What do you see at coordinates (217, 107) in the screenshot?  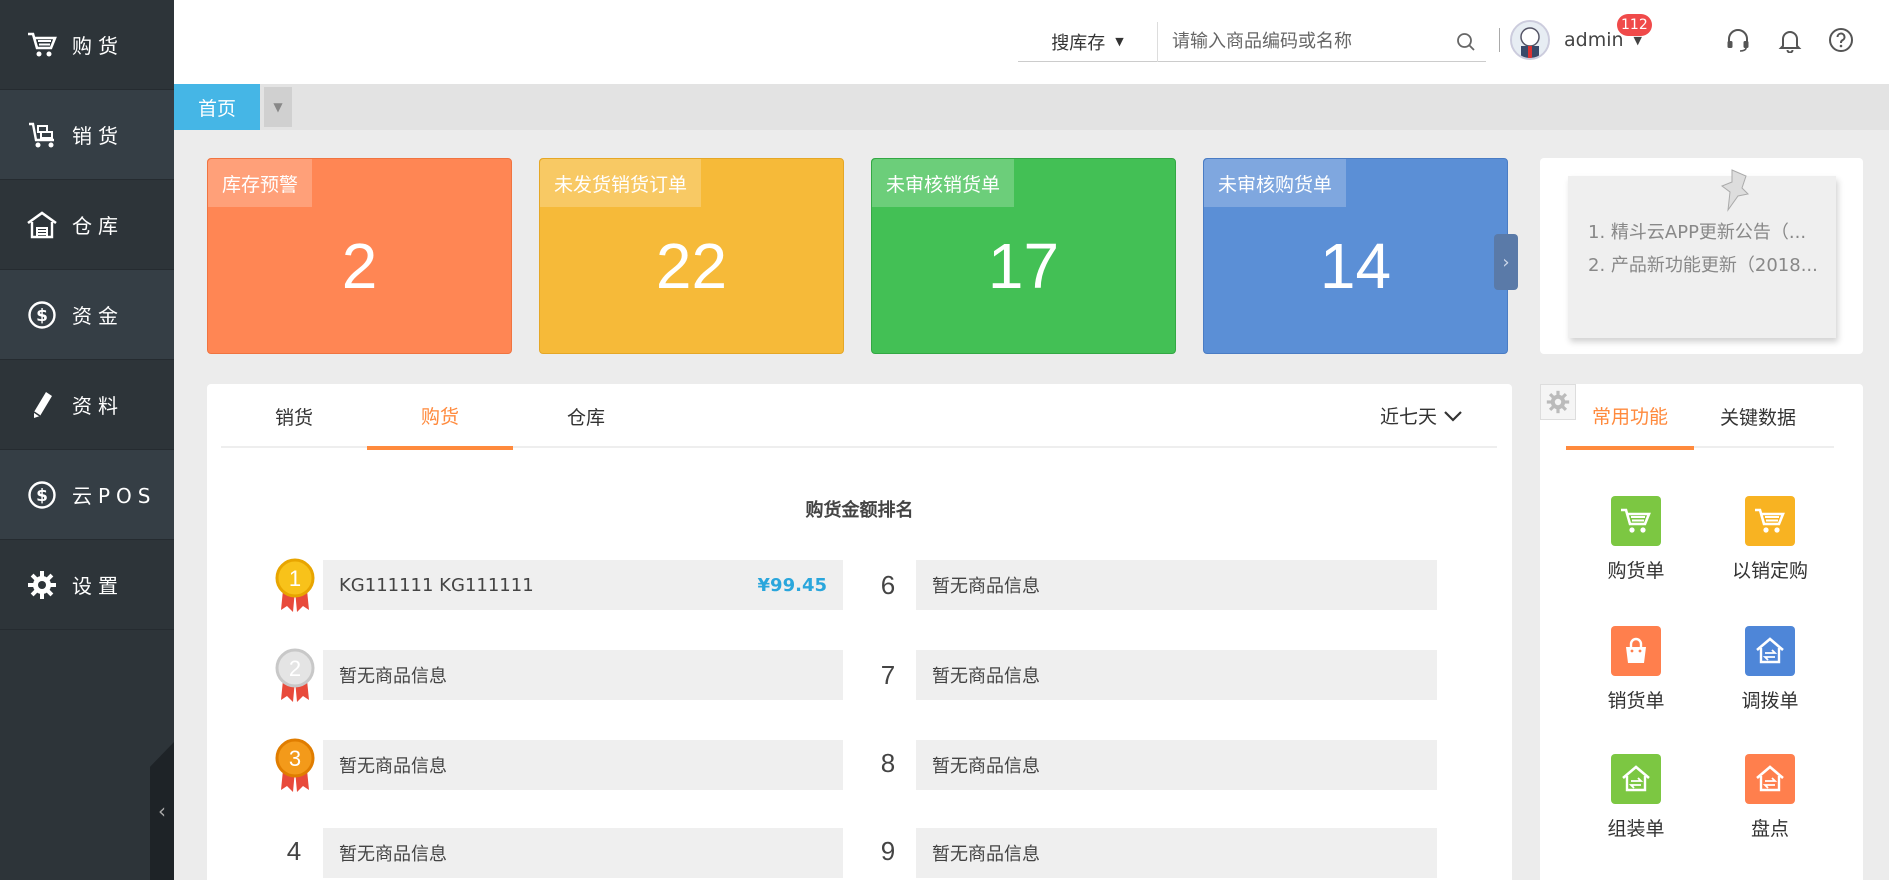 I see `tab-home: 首页` at bounding box center [217, 107].